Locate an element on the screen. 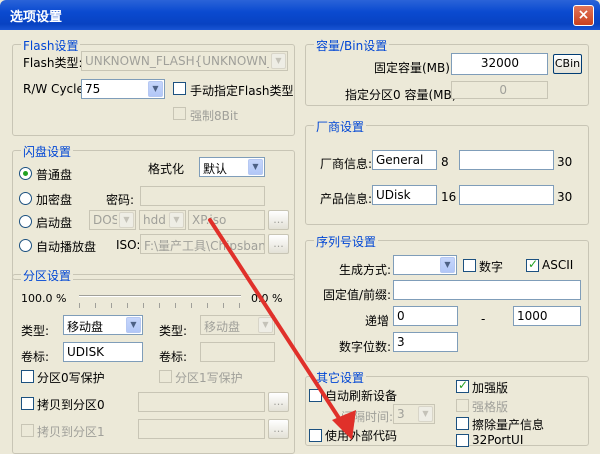  normal-disk-radio is located at coordinates (25, 173).